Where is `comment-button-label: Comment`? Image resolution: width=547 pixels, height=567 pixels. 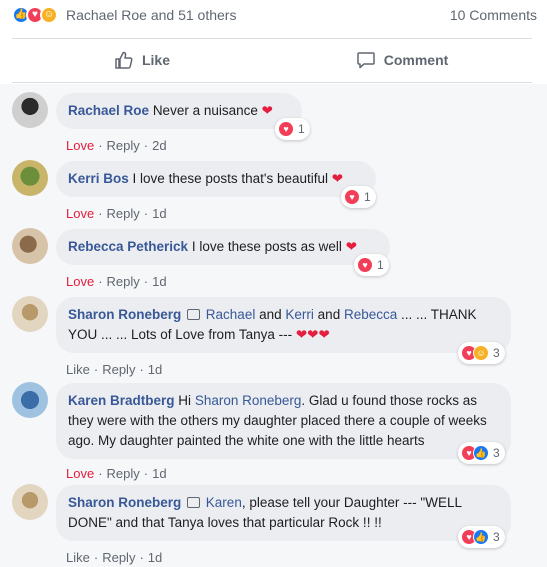 comment-button-label: Comment is located at coordinates (416, 60).